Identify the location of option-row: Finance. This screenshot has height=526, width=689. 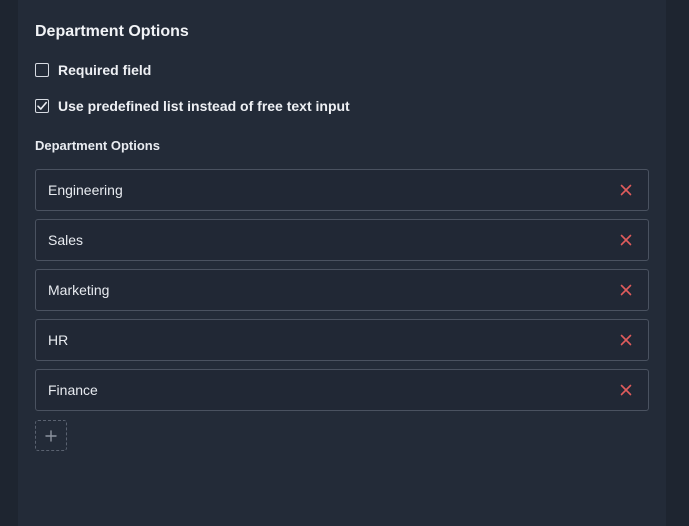
(342, 390).